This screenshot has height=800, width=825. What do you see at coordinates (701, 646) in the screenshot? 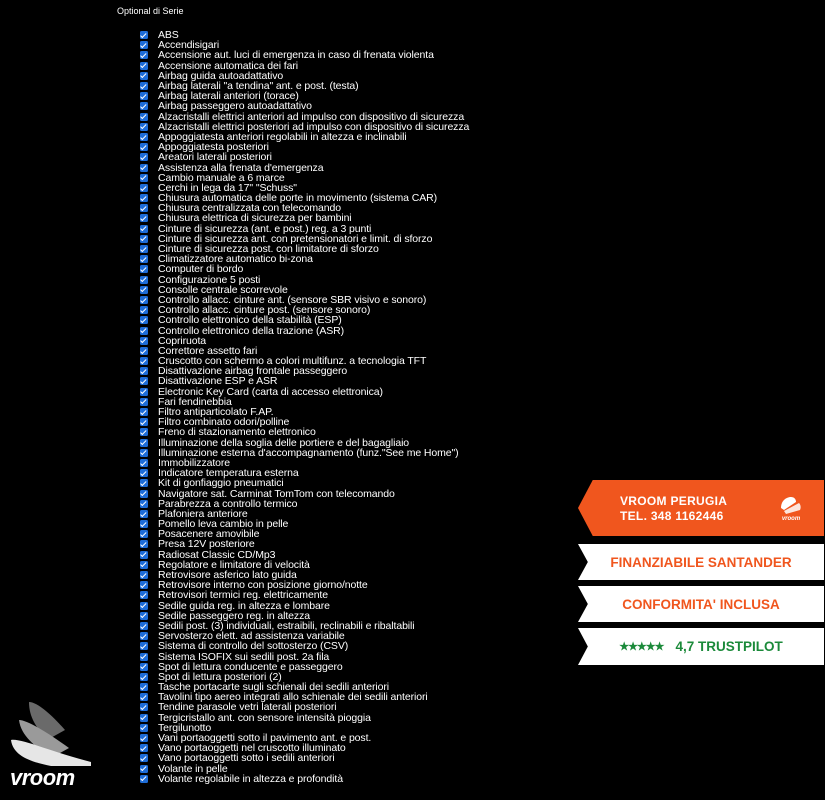
I see `trustpilot-badge: ★★★★★ 4,7 TRUSTPILOT` at bounding box center [701, 646].